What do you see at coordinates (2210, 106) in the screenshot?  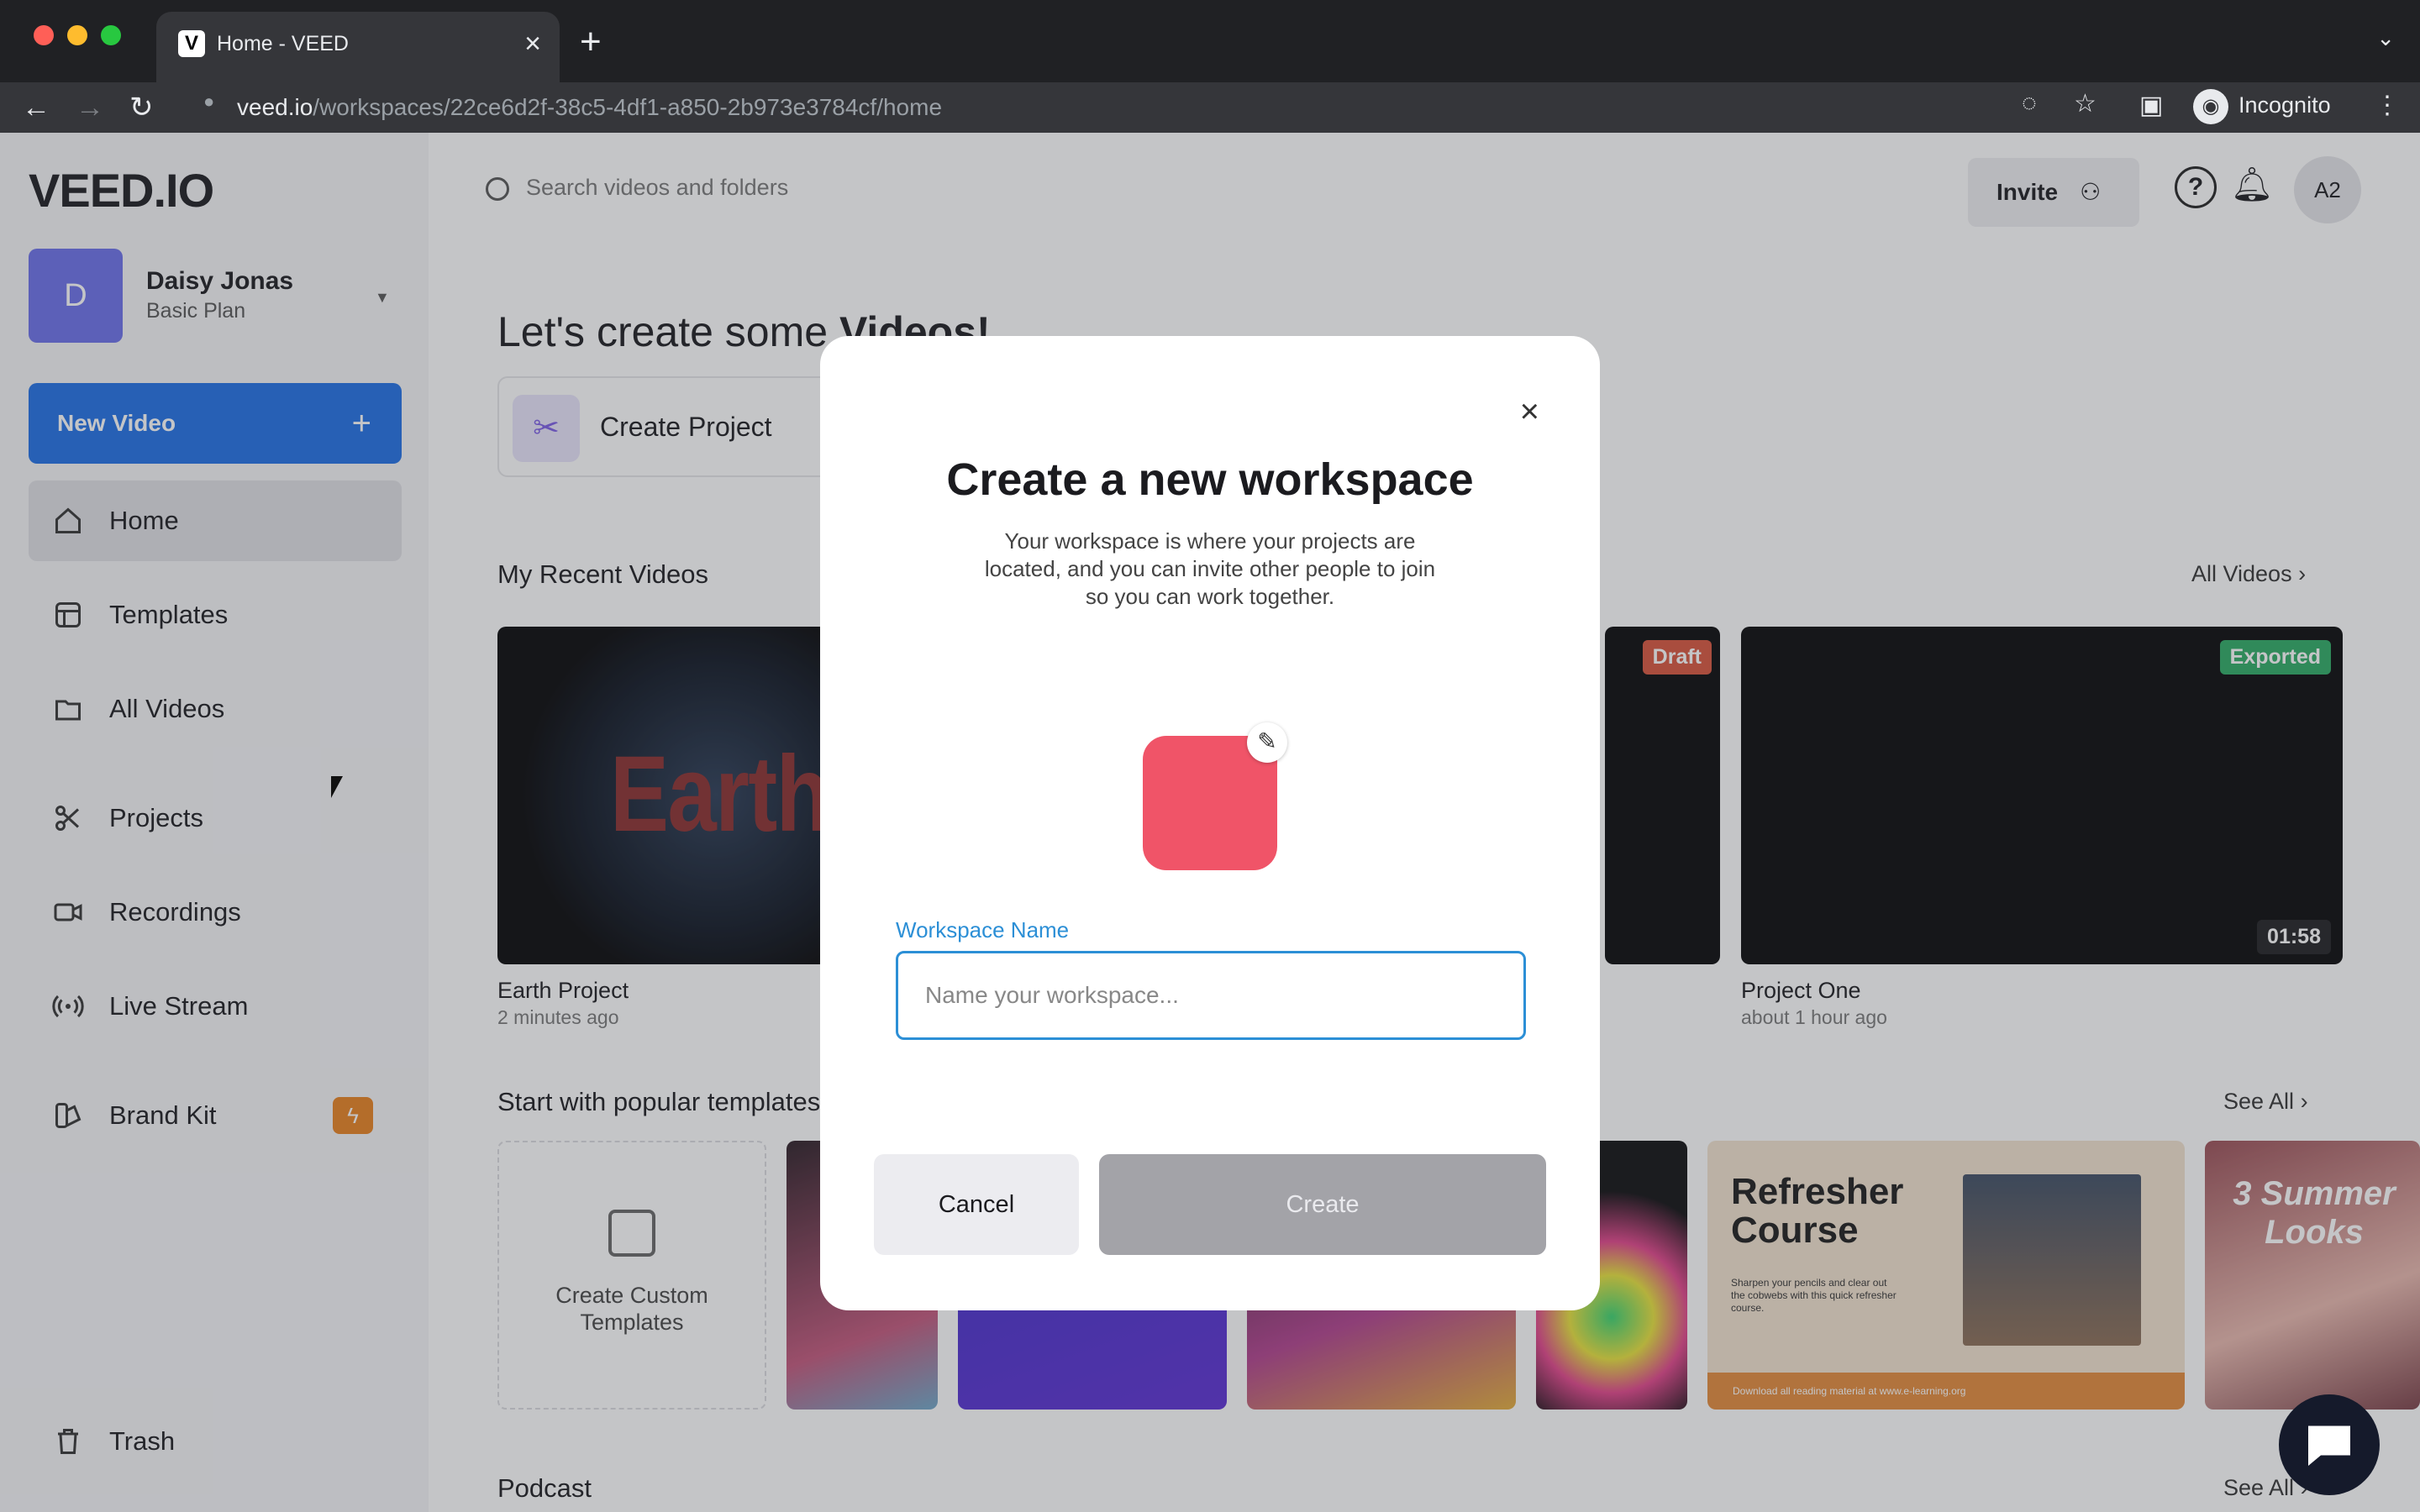 I see `incognito-icon: ◉` at bounding box center [2210, 106].